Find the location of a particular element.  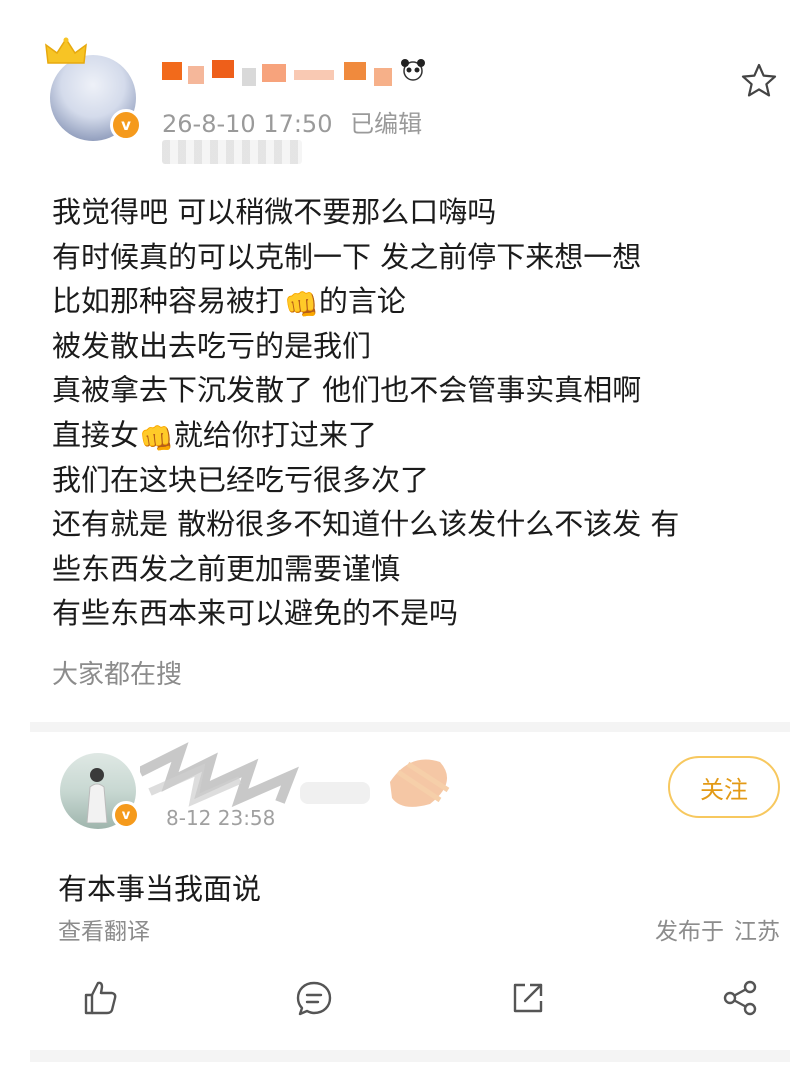

post-body-text: 的言论 is located at coordinates (362, 301).